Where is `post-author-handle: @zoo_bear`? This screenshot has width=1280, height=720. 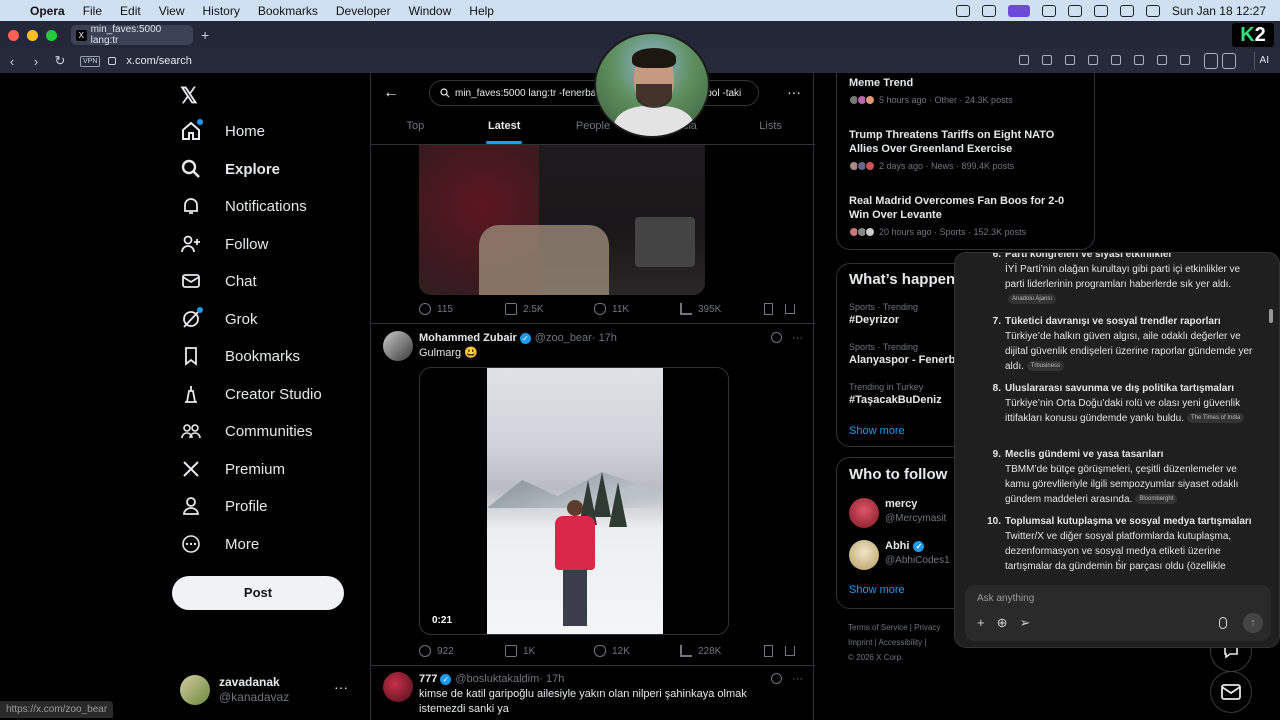 post-author-handle: @zoo_bear is located at coordinates (563, 338).